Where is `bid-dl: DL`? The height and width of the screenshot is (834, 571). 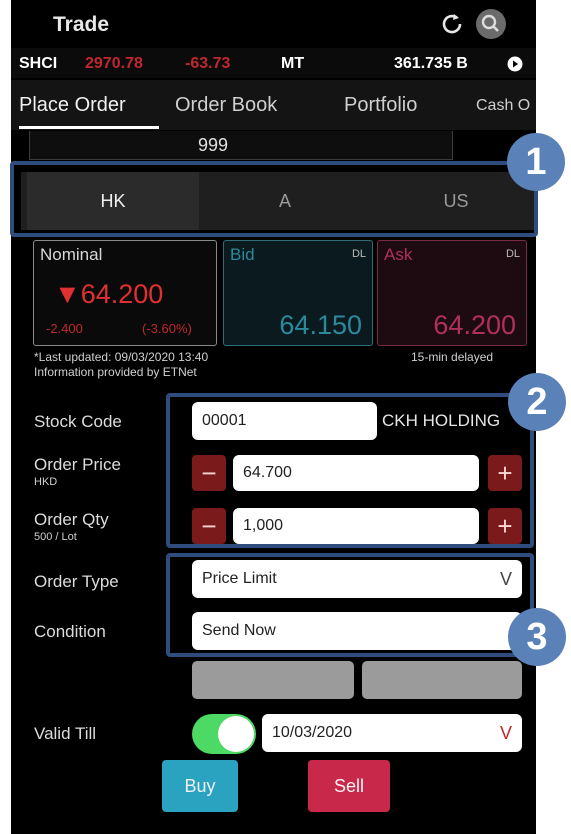
bid-dl: DL is located at coordinates (358, 254).